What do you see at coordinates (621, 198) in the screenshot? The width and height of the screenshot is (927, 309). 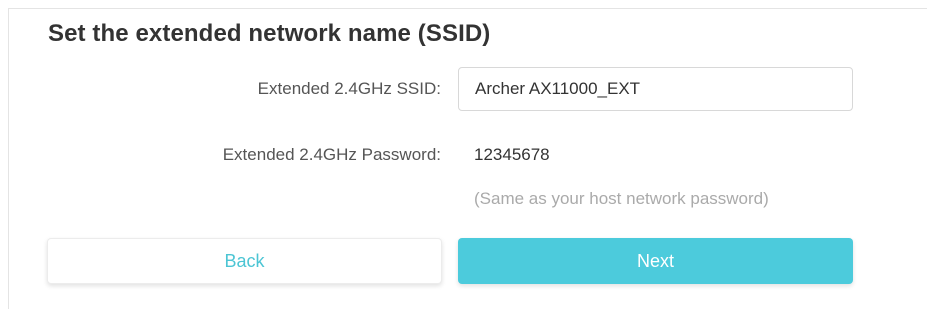 I see `password-hint: (Same as your host network password)` at bounding box center [621, 198].